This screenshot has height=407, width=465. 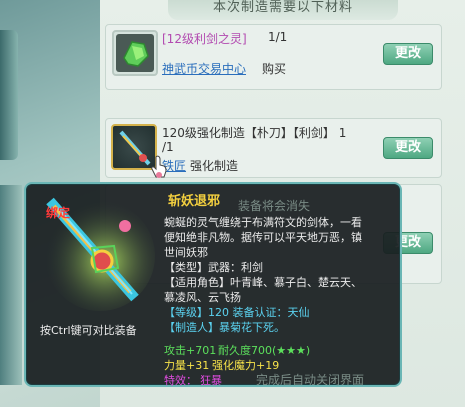 I want to click on item-name: 斩妖退邪, so click(x=194, y=201).